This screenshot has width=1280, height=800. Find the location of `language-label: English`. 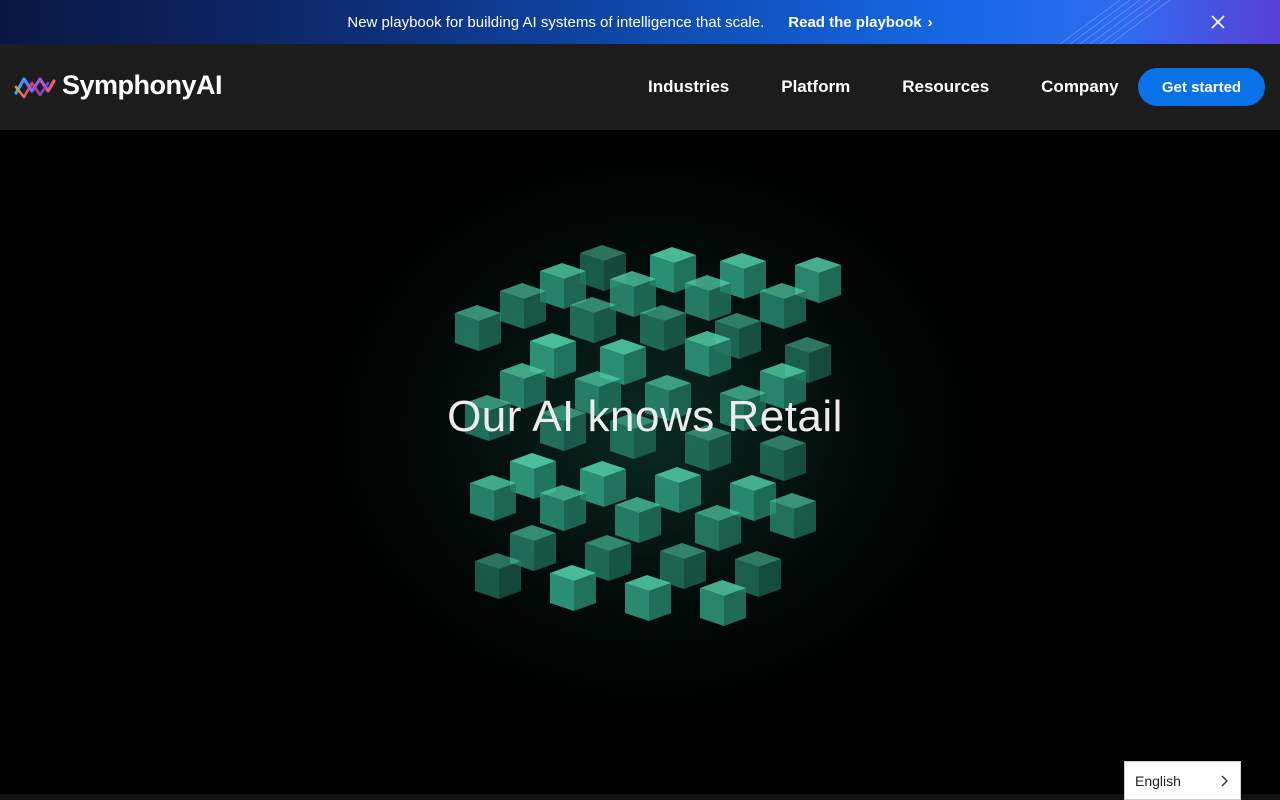

language-label: English is located at coordinates (1158, 780).